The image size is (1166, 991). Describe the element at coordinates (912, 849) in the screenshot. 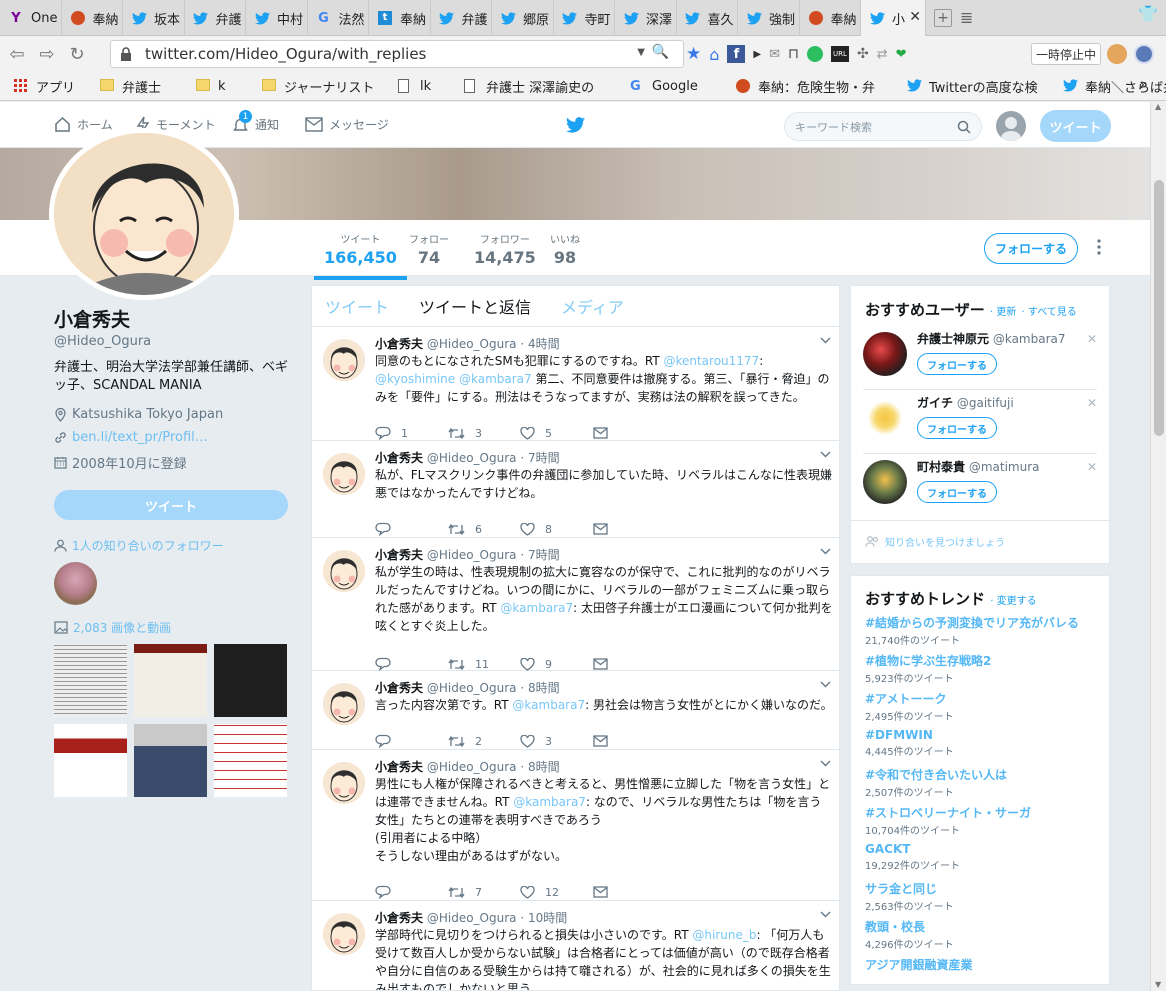

I see `trend-name: GACKT` at that location.